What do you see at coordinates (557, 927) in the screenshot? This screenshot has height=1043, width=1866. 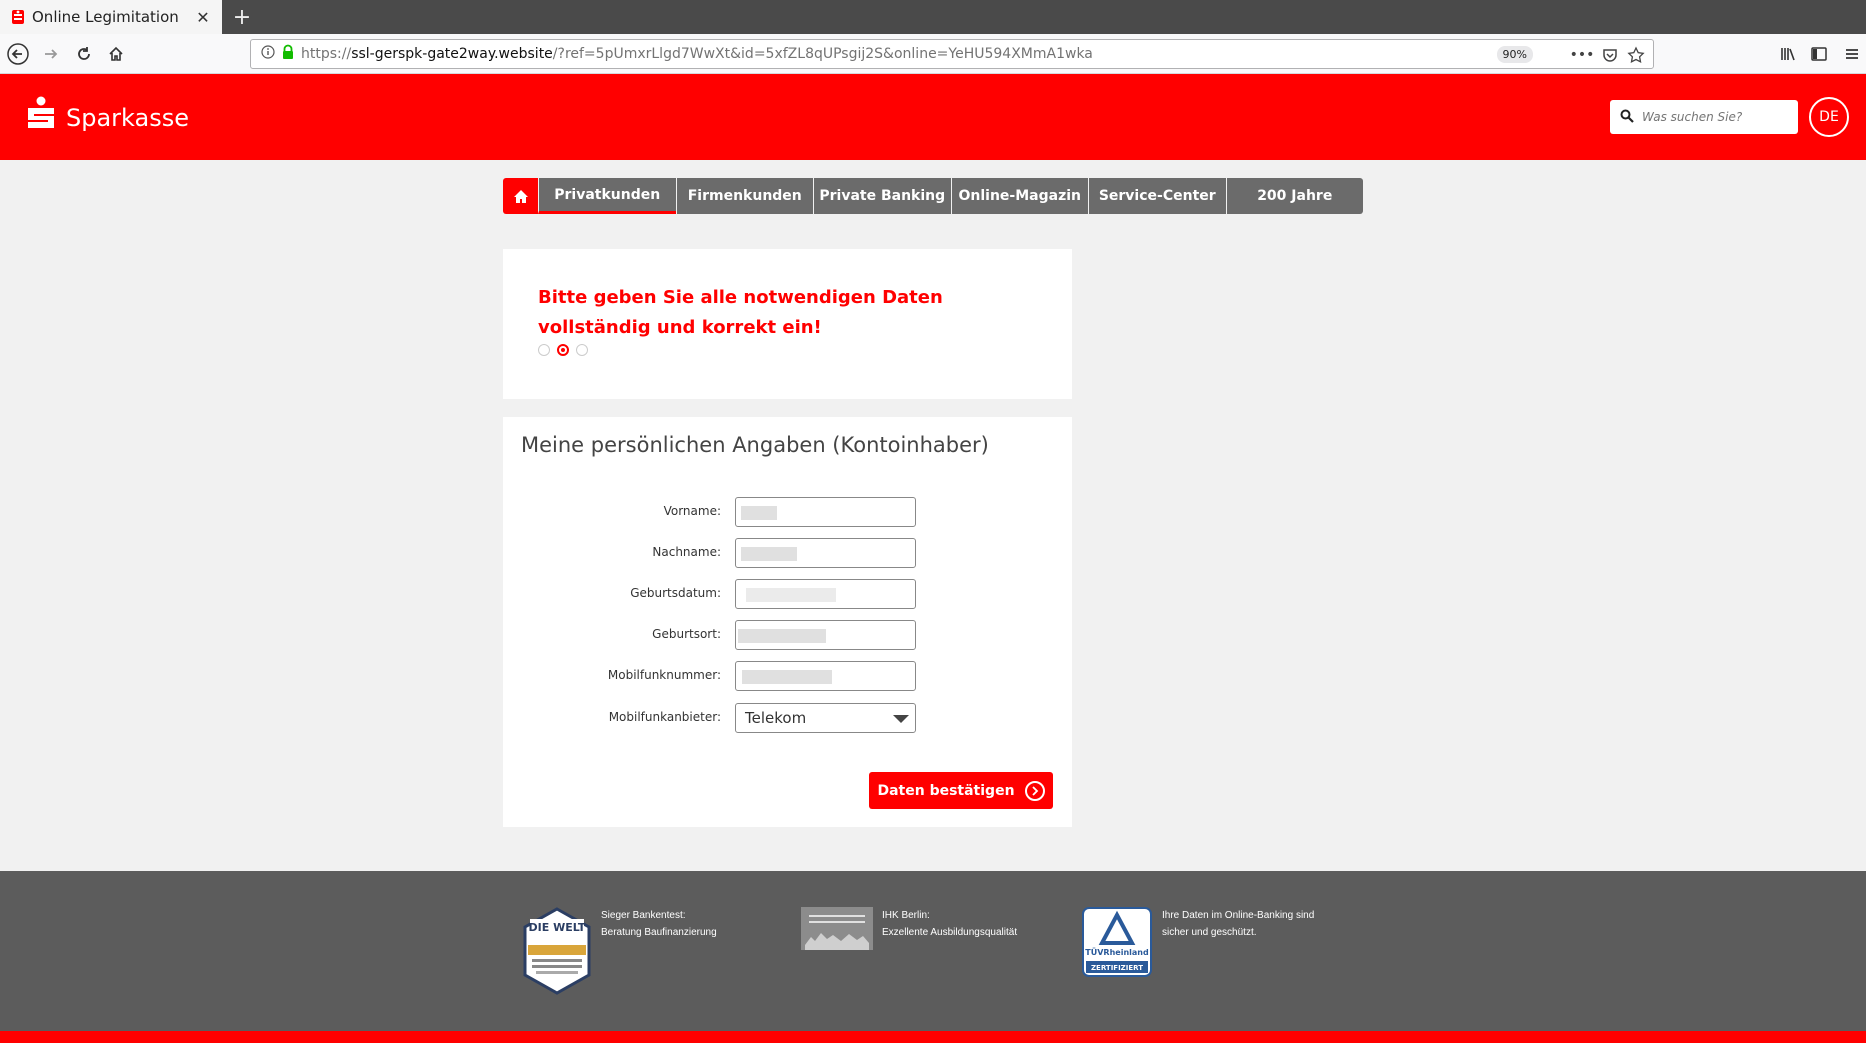 I see `die-welt-label: DIE WELT` at bounding box center [557, 927].